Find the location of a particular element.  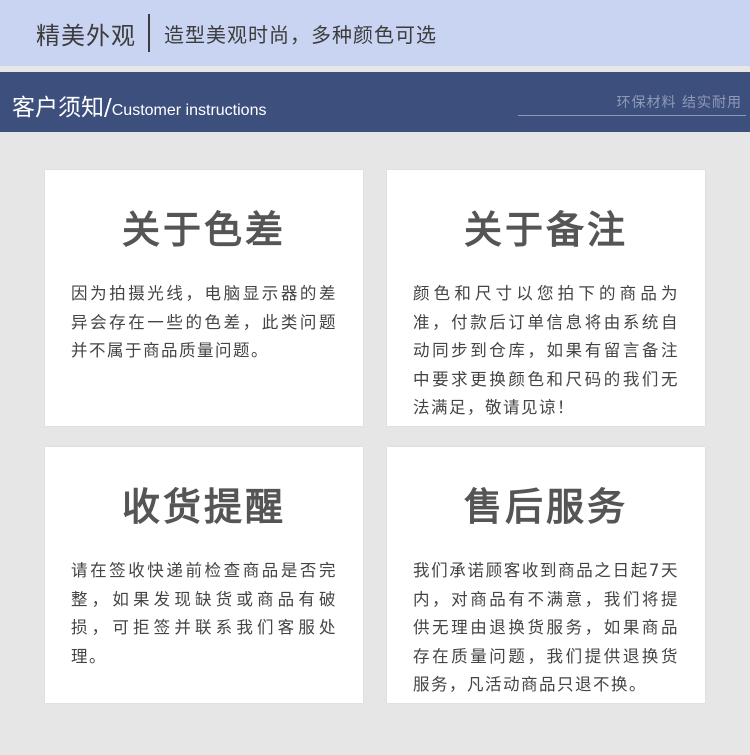

header-divider is located at coordinates (149, 33).